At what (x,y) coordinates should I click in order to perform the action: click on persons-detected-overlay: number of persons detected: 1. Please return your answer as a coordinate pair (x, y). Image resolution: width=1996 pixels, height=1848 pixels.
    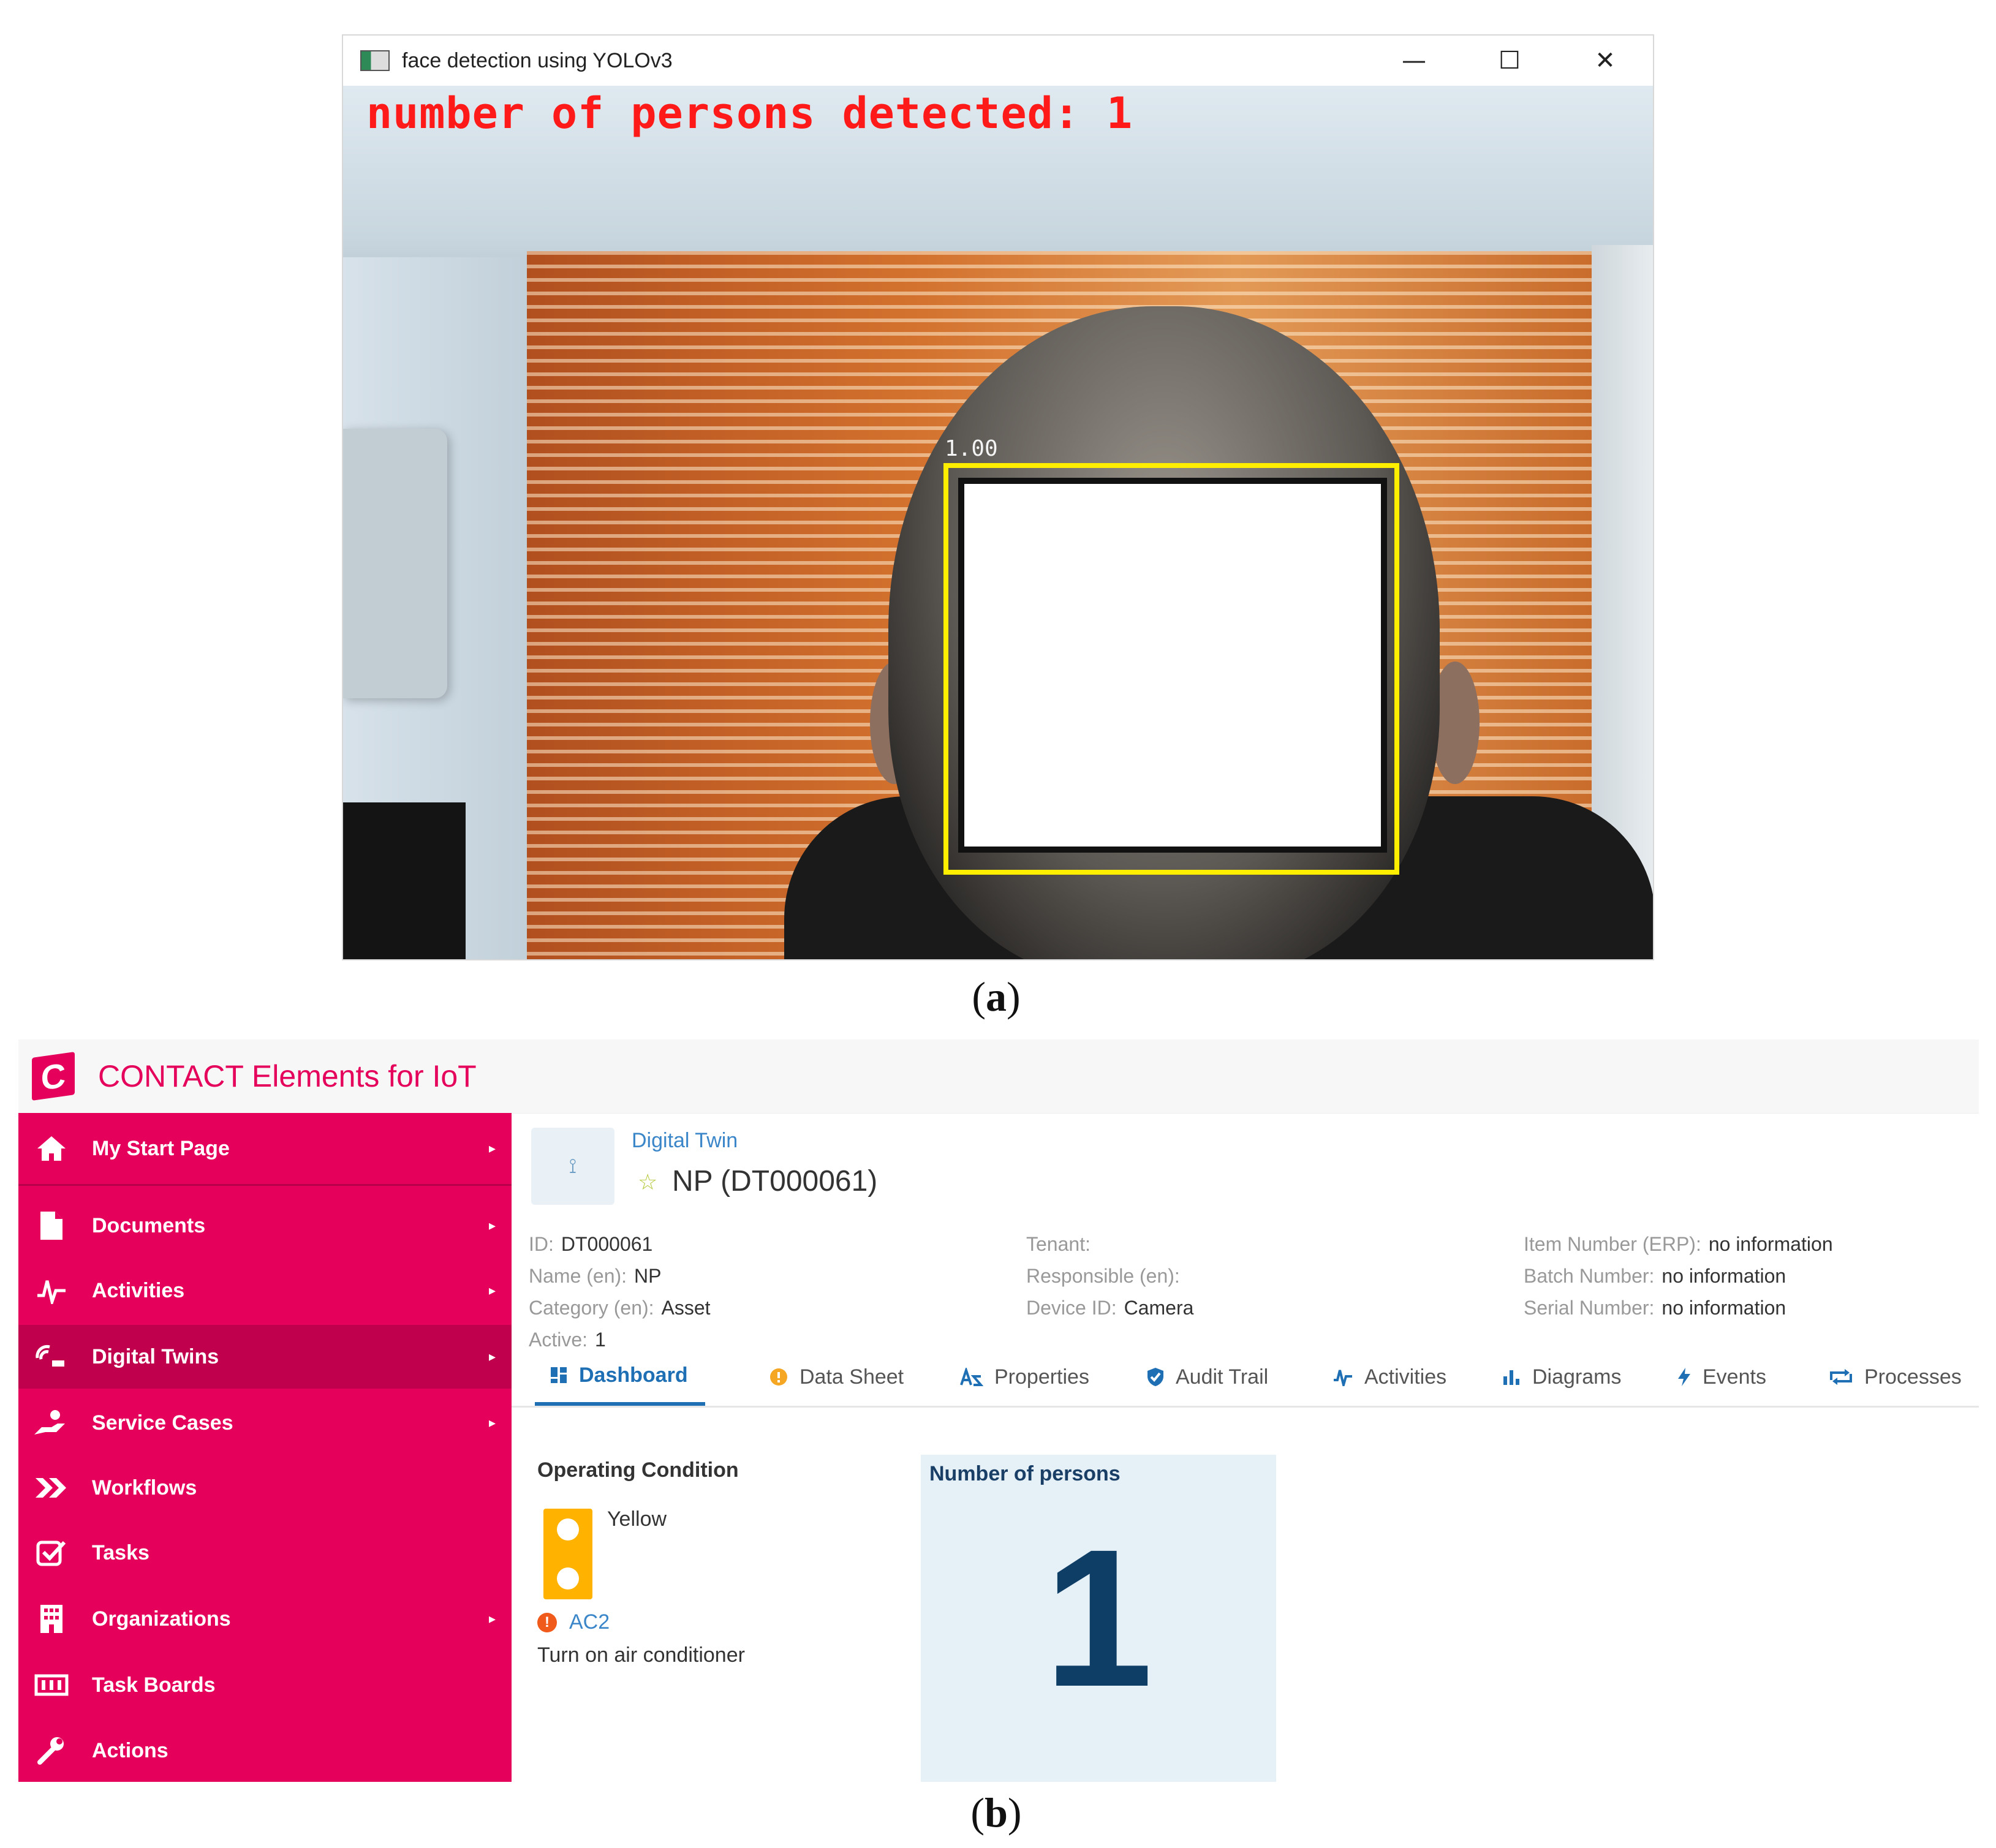
    Looking at the image, I should click on (749, 113).